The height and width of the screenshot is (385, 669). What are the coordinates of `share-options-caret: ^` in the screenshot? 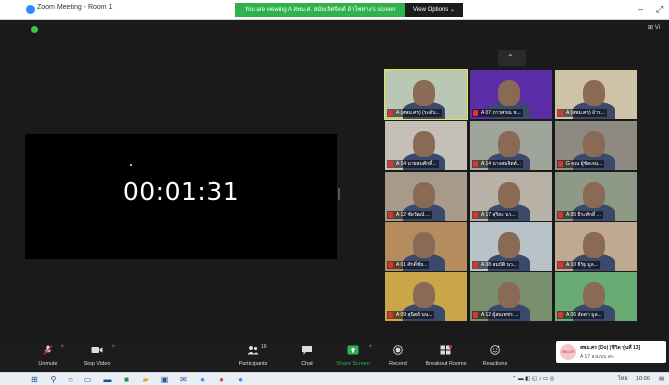 It's located at (370, 348).